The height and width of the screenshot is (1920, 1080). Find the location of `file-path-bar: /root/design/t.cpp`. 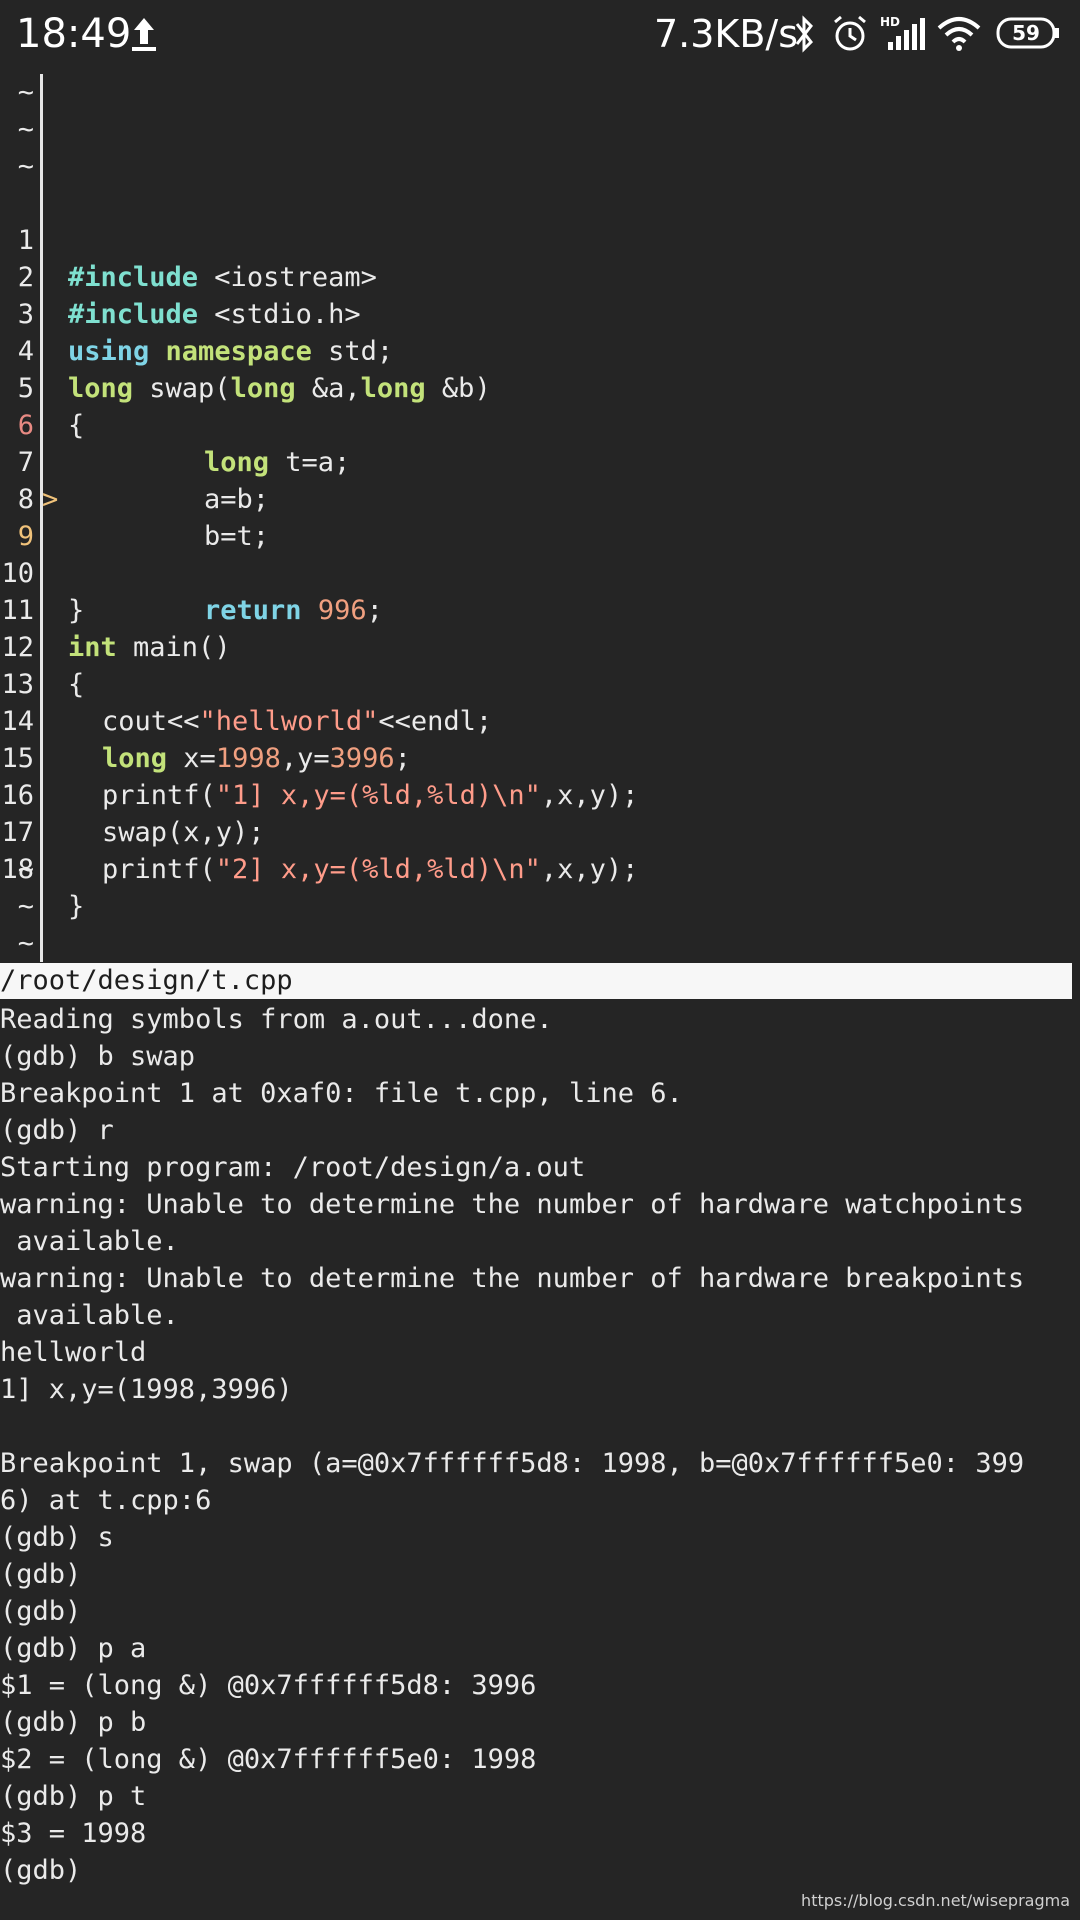

file-path-bar: /root/design/t.cpp is located at coordinates (536, 981).